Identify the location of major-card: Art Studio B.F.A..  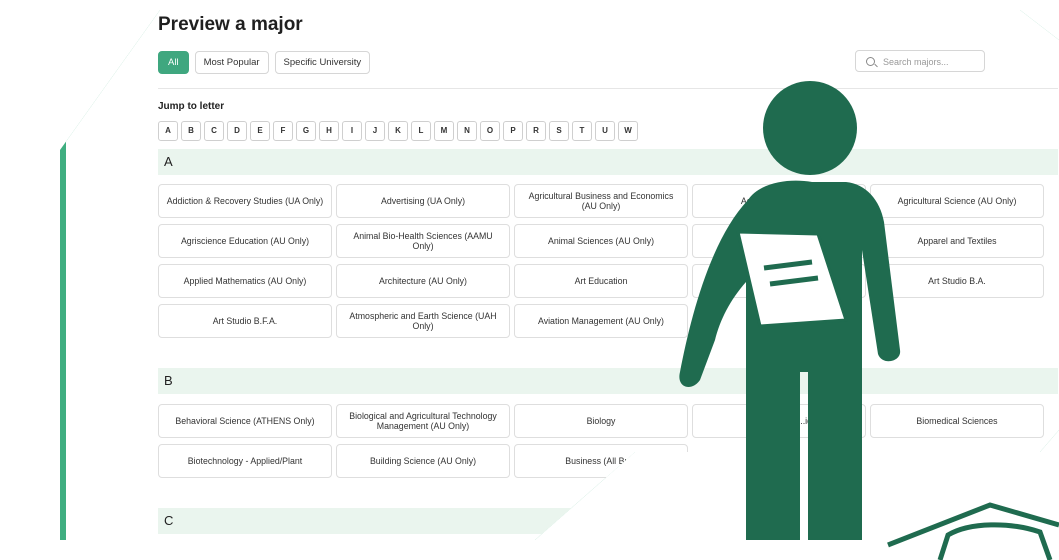
(245, 321).